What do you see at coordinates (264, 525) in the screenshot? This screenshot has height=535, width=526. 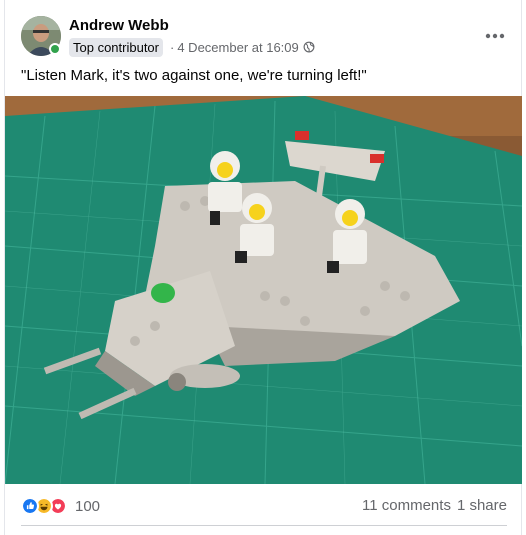 I see `footer-divider` at bounding box center [264, 525].